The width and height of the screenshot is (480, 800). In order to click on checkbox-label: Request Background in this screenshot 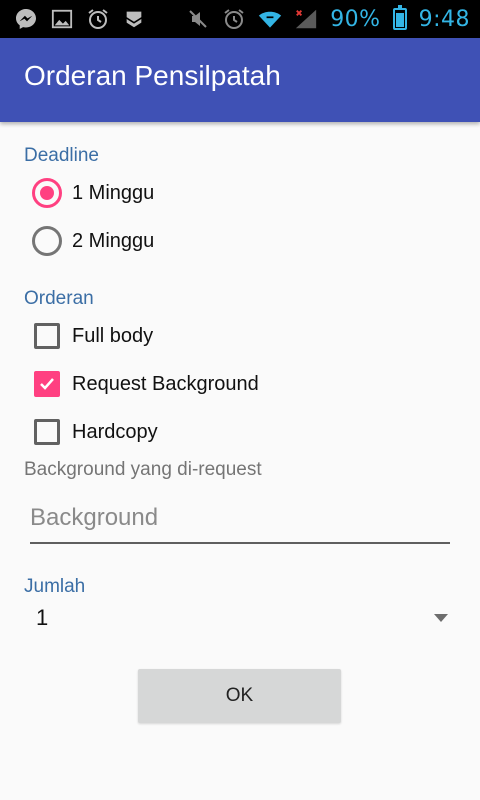, I will do `click(165, 383)`.